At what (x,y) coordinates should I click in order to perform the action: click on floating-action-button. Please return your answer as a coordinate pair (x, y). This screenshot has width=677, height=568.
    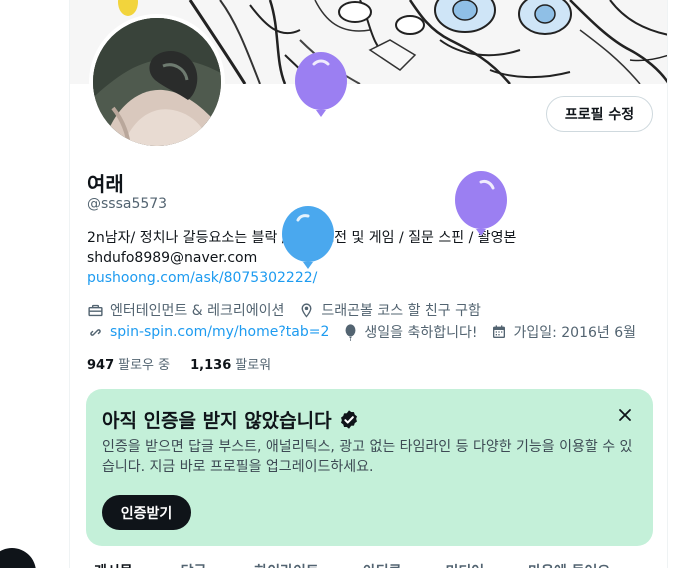
    Looking at the image, I should click on (18, 558).